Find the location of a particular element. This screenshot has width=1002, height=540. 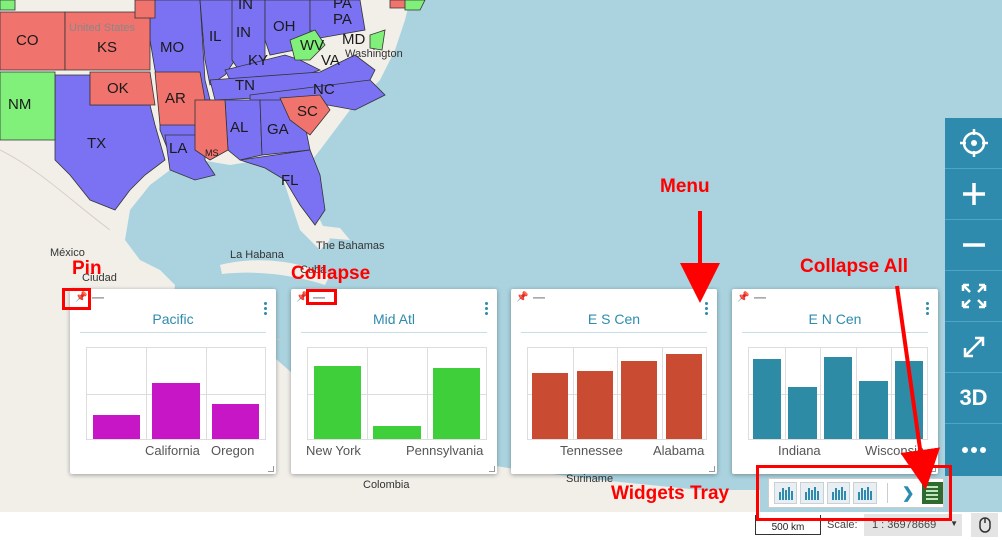

plus-icon is located at coordinates (973, 194).